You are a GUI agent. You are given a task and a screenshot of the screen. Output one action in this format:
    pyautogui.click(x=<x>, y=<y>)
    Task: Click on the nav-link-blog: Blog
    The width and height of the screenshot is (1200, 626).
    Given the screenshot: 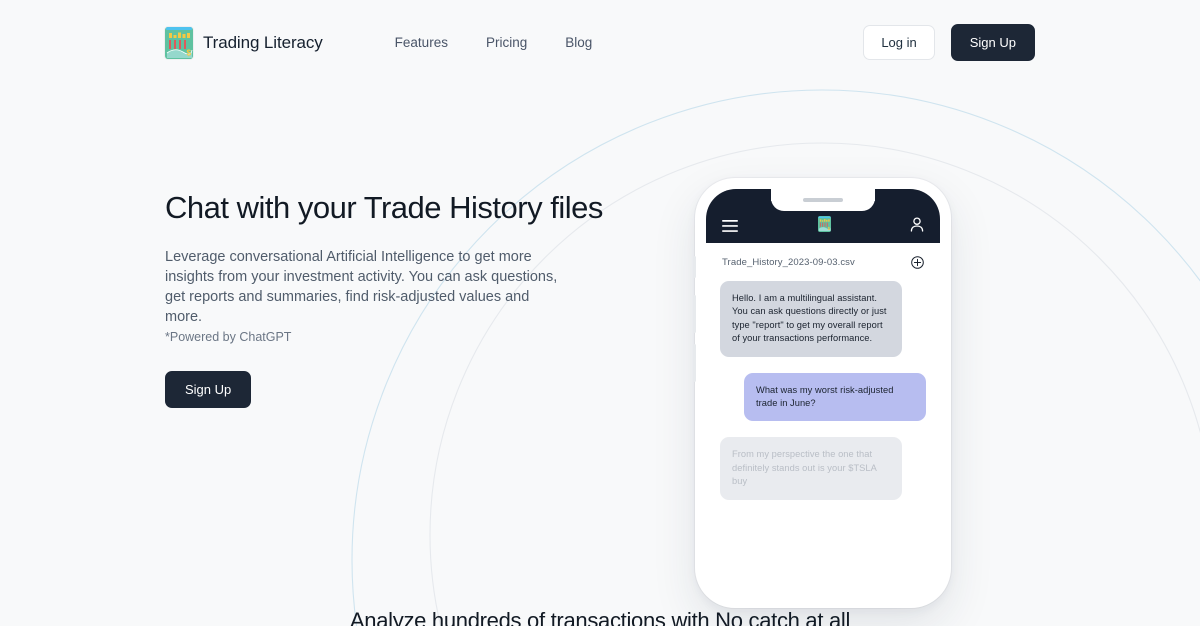 What is the action you would take?
    pyautogui.click(x=578, y=42)
    